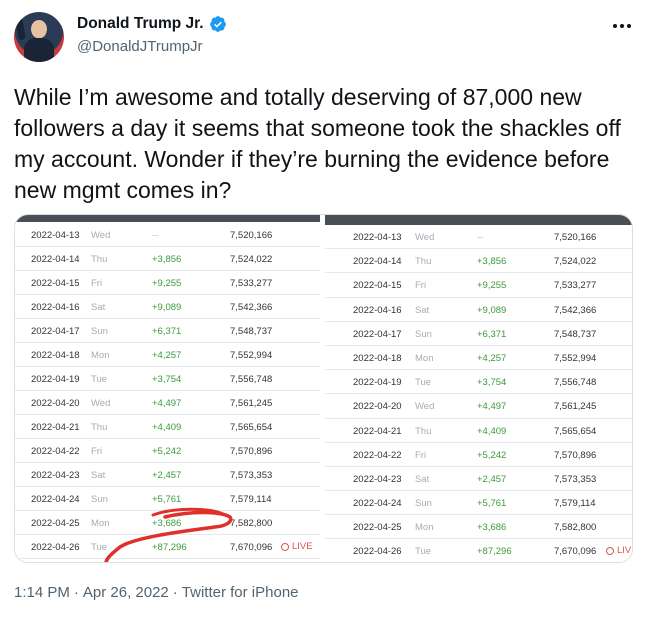 The height and width of the screenshot is (618, 650). I want to click on author-handle: @DonaldJTrumpJr, so click(140, 46).